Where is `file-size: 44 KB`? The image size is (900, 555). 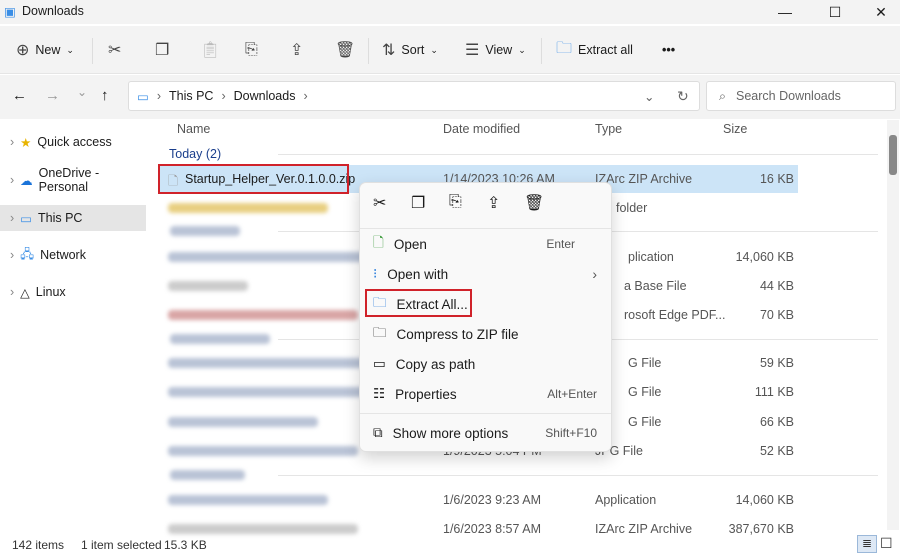
file-size: 44 KB is located at coordinates (776, 286).